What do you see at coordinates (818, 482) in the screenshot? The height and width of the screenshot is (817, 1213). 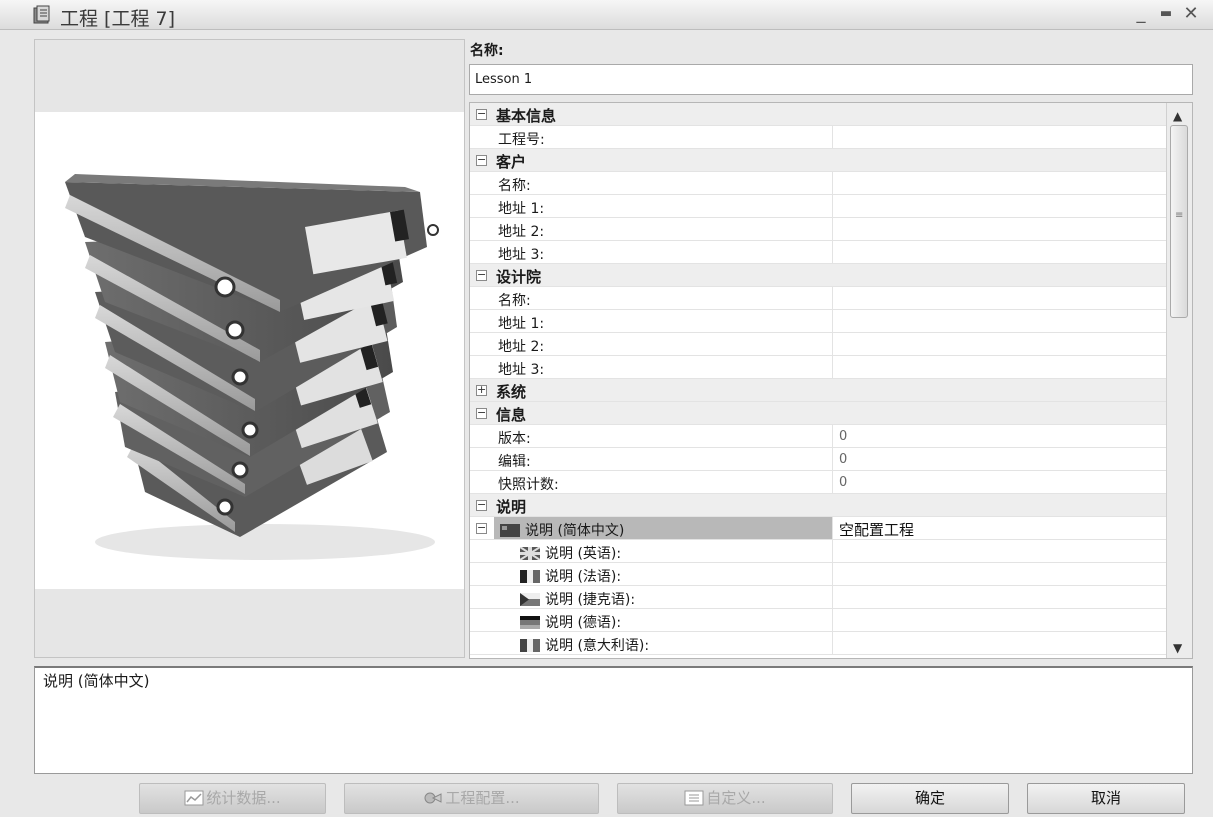 I see `property-row: 快照计数: 0` at bounding box center [818, 482].